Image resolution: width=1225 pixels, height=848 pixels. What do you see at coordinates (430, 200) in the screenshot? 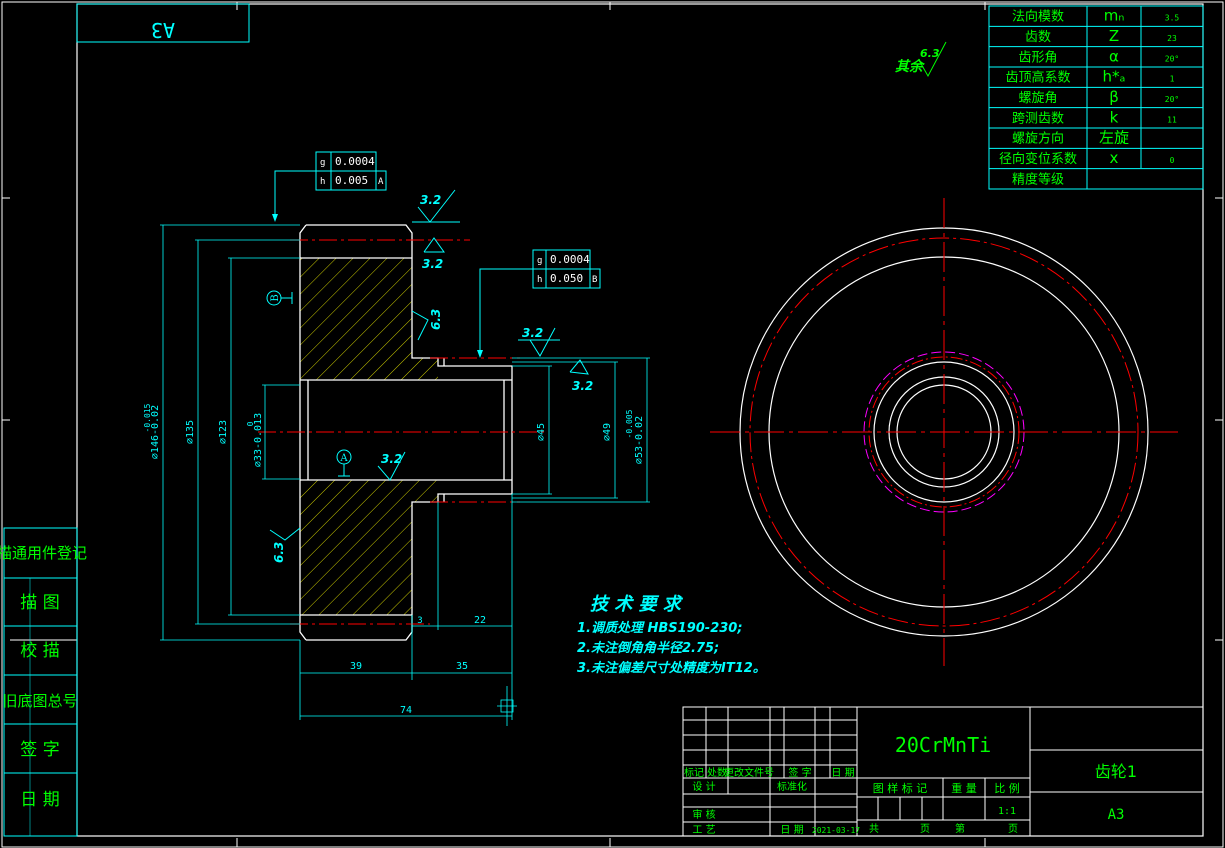
I see `roughness-1: 3.2` at bounding box center [430, 200].